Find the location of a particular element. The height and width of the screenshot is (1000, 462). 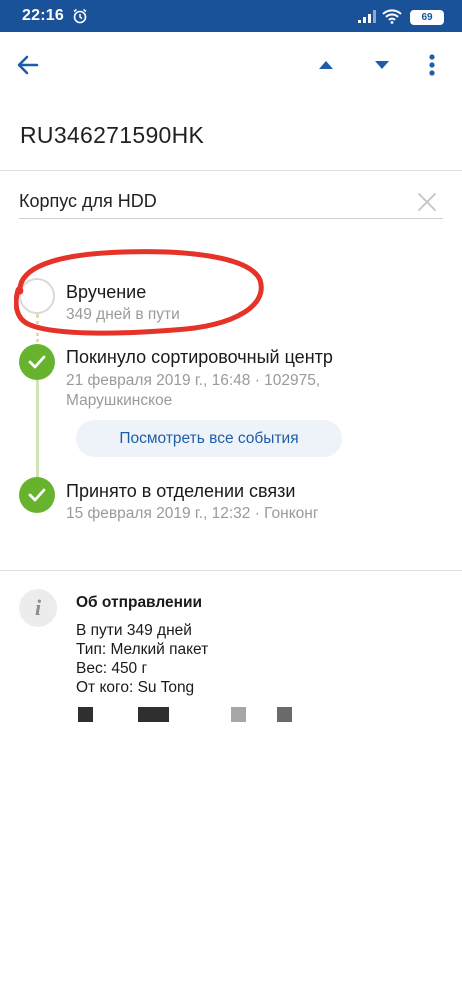

timeline-connector is located at coordinates (37, 430).